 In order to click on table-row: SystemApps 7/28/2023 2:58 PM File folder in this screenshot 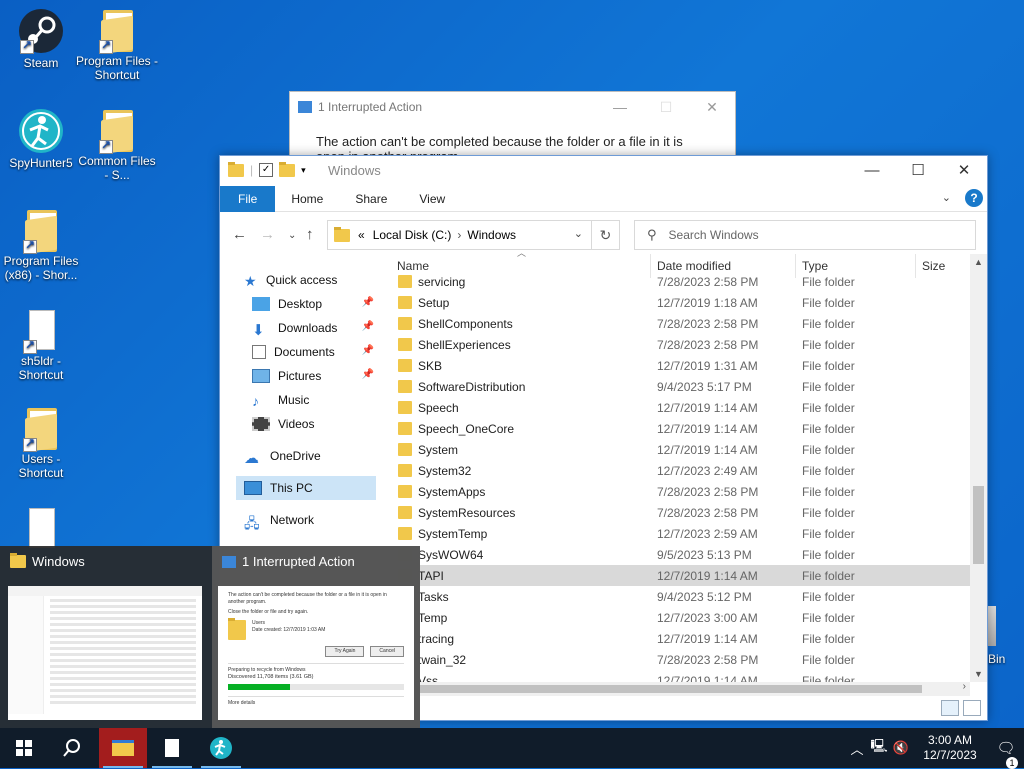, I will do `click(680, 491)`.